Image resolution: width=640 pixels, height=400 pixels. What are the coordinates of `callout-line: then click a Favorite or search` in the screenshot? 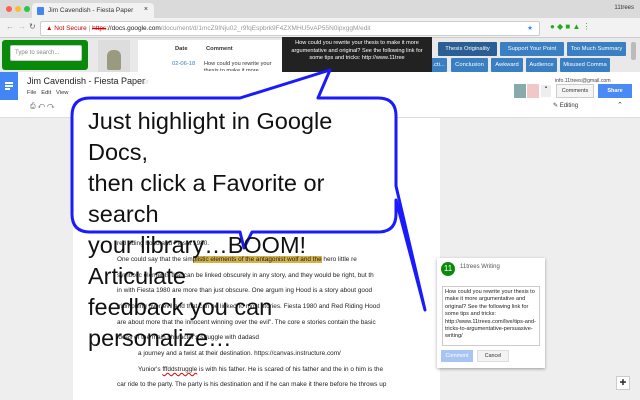 It's located at (206, 198).